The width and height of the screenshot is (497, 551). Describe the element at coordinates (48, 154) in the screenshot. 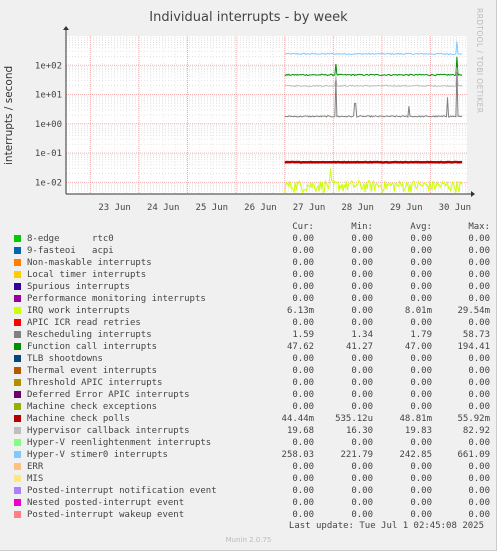

I see `y-tick-label: 1e-01` at that location.